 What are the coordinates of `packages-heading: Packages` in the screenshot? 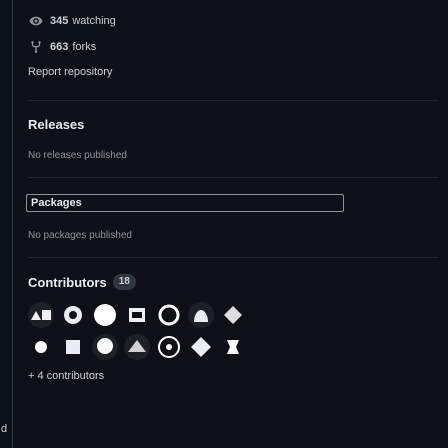 It's located at (56, 203).